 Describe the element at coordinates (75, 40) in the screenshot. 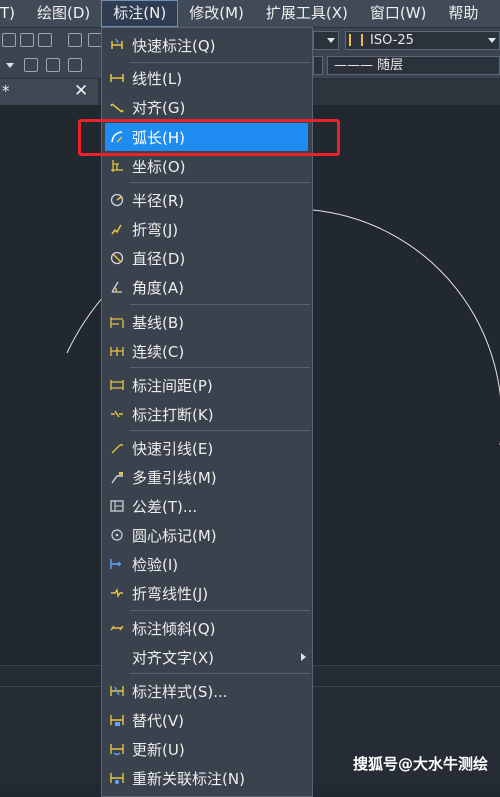

I see `properties-icon` at that location.